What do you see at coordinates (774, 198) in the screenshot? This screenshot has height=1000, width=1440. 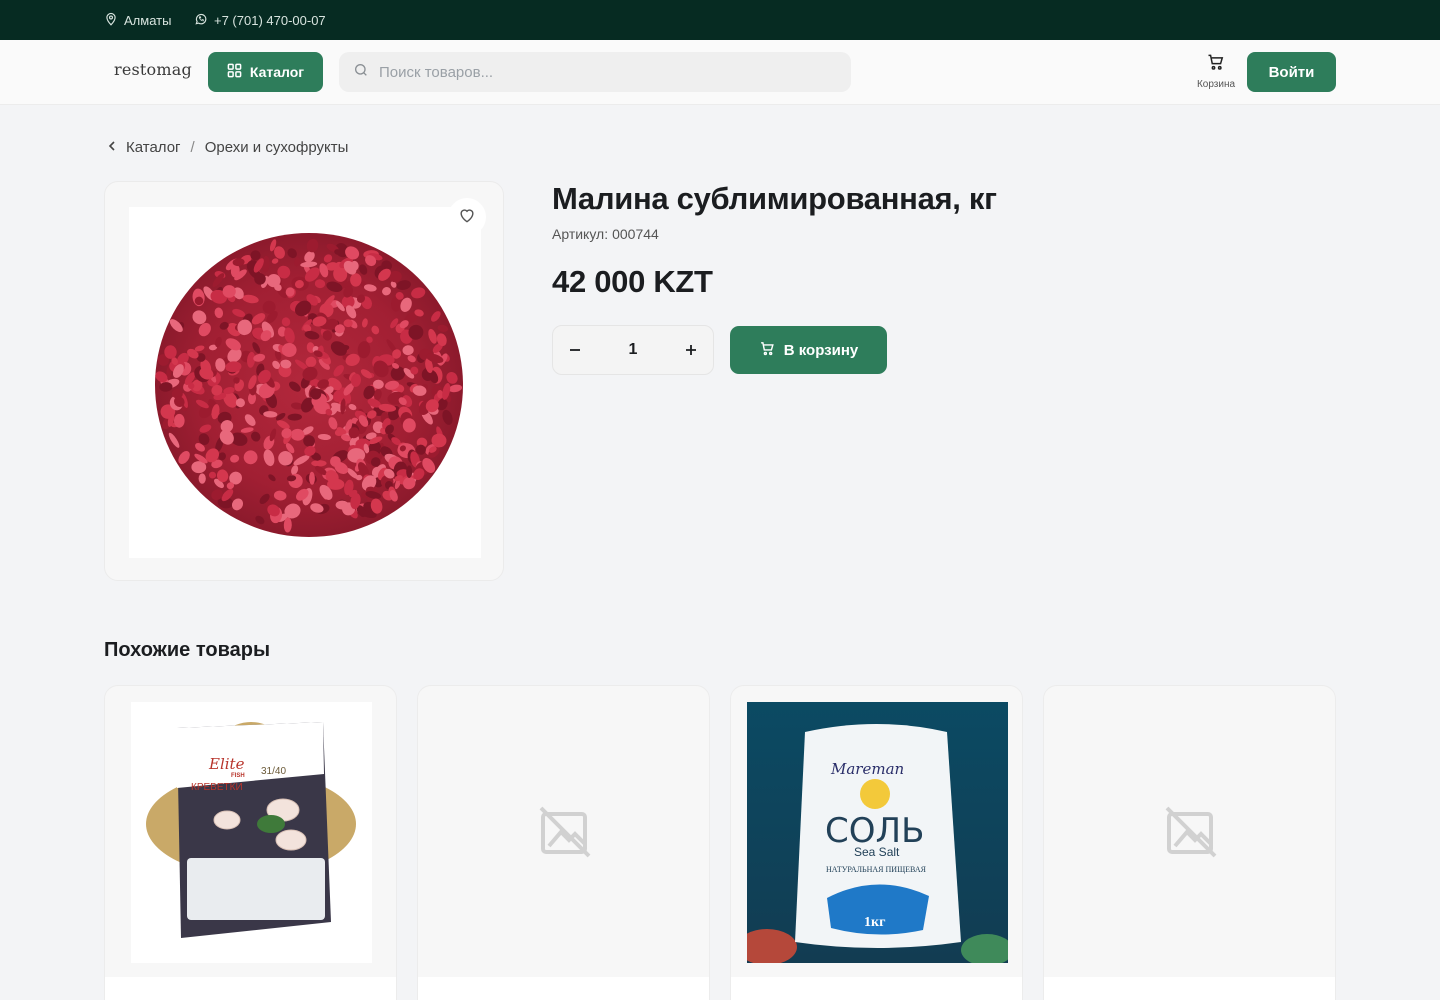 I see `product-title: Малина сублимированная, кг` at bounding box center [774, 198].